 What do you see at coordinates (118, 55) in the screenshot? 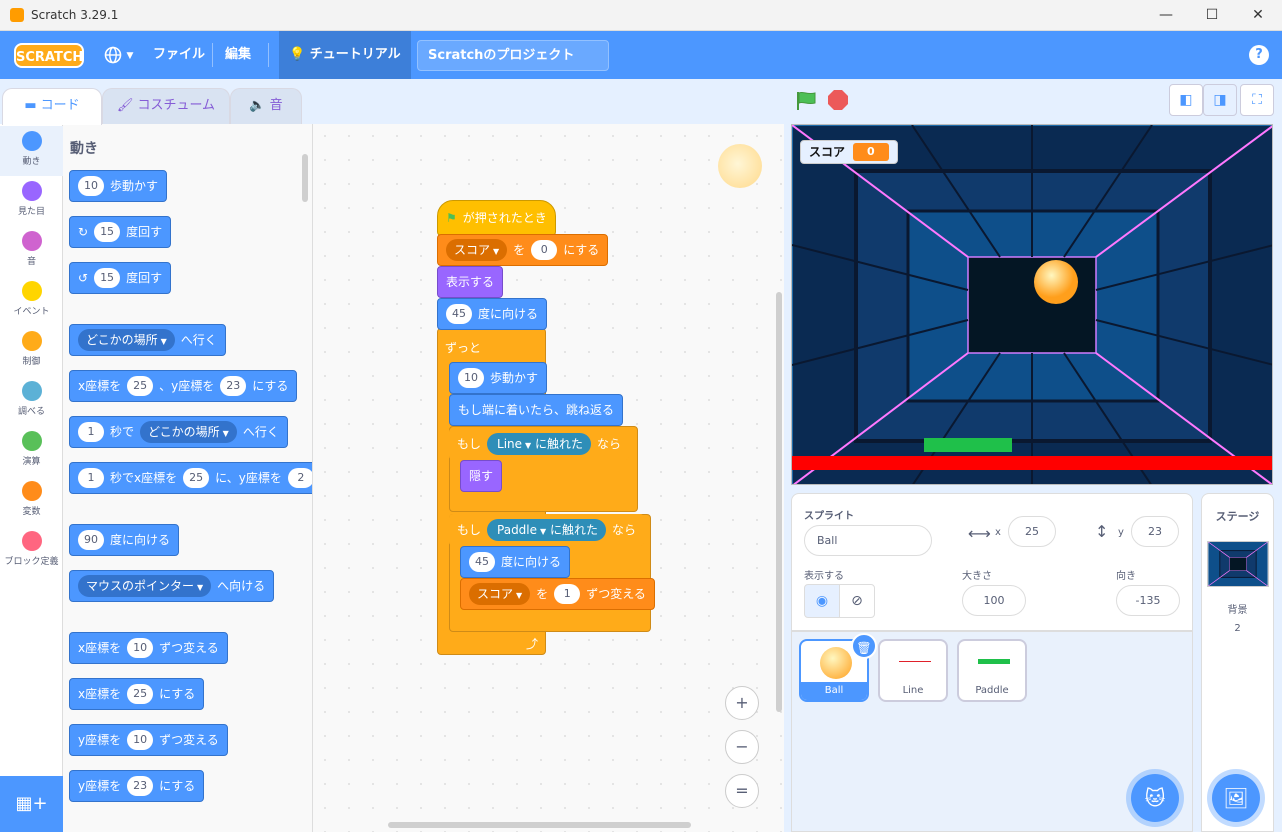
I see `language-menu: ▼` at bounding box center [118, 55].